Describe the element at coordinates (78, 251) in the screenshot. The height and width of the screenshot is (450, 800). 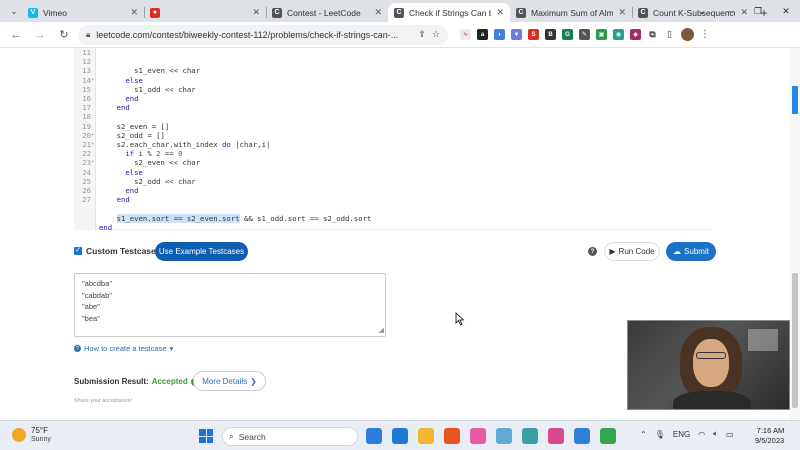
I see `custom-testcase-checkbox: ✓` at that location.